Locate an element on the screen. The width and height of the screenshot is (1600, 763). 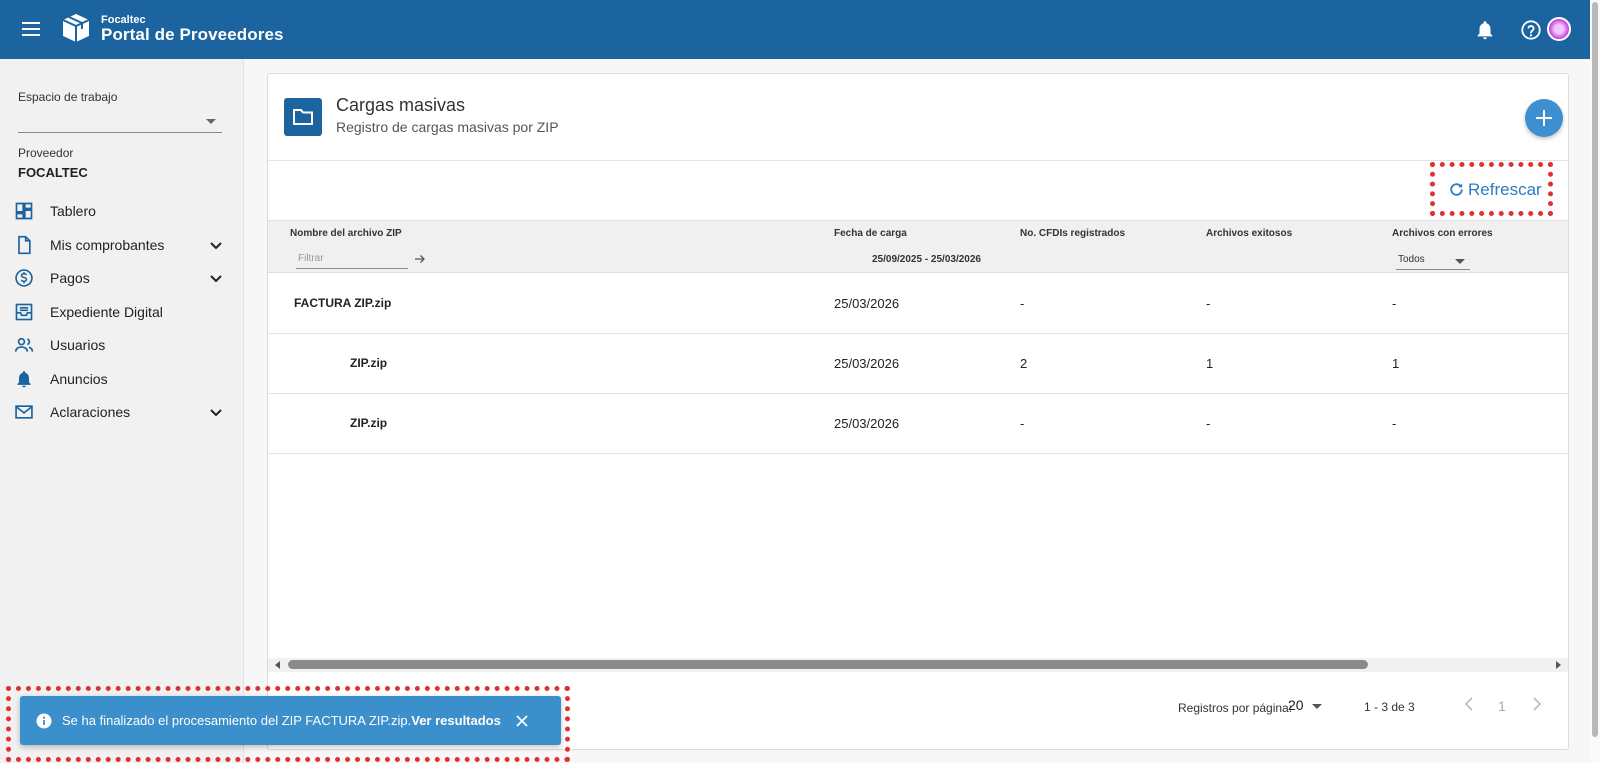
column-header-date: Fecha de carga is located at coordinates (870, 233).